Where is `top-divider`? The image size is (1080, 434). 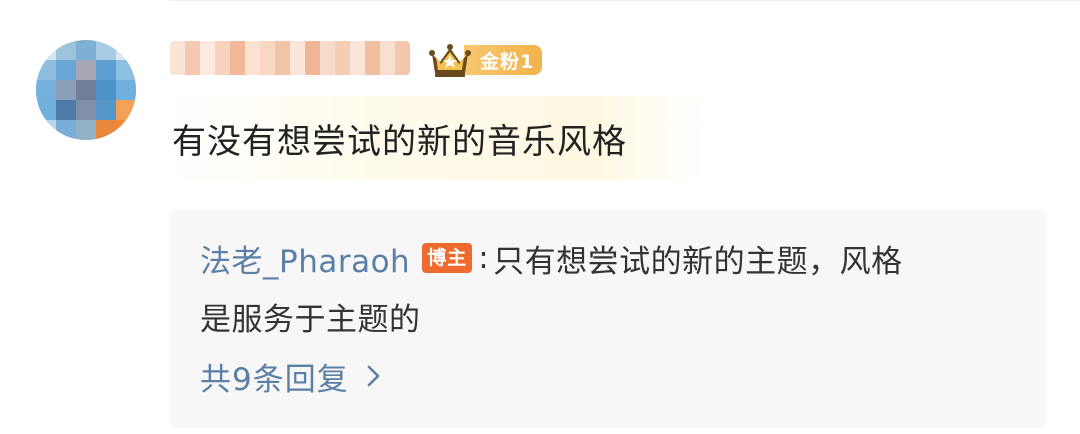
top-divider is located at coordinates (625, 0).